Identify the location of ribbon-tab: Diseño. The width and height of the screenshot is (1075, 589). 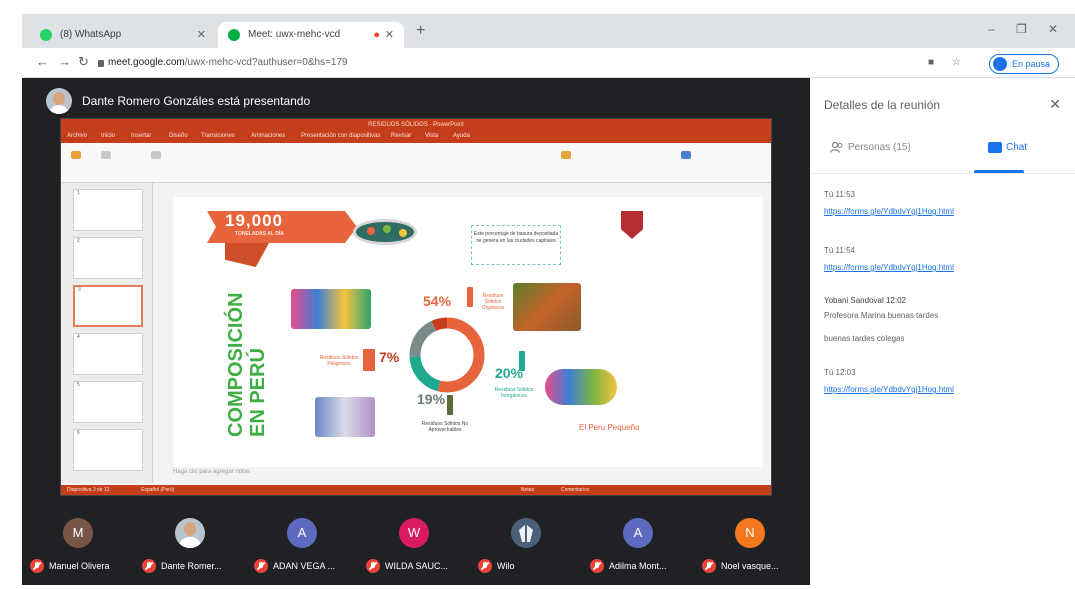
(178, 136).